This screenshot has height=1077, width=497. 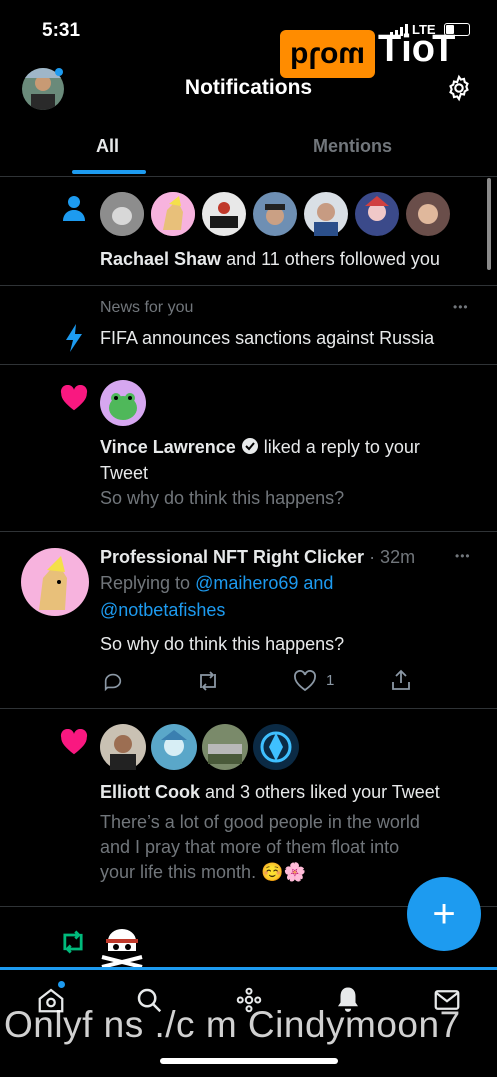 What do you see at coordinates (168, 447) in the screenshot?
I see `liker-name: Vince Lawrence` at bounding box center [168, 447].